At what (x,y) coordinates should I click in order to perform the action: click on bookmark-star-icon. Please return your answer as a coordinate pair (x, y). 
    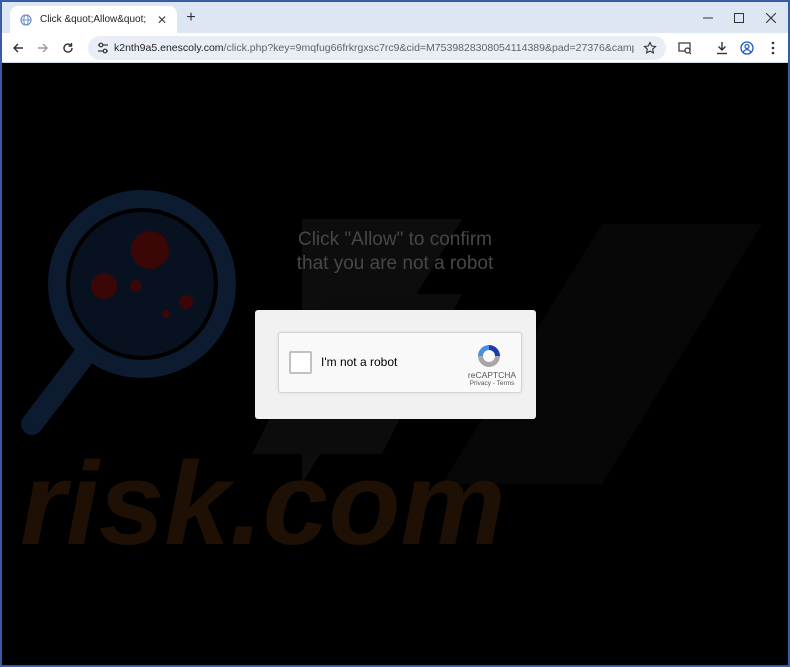
    Looking at the image, I should click on (650, 48).